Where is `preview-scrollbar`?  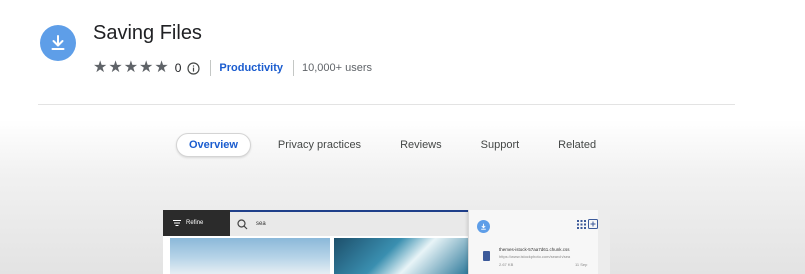
preview-scrollbar is located at coordinates (604, 242).